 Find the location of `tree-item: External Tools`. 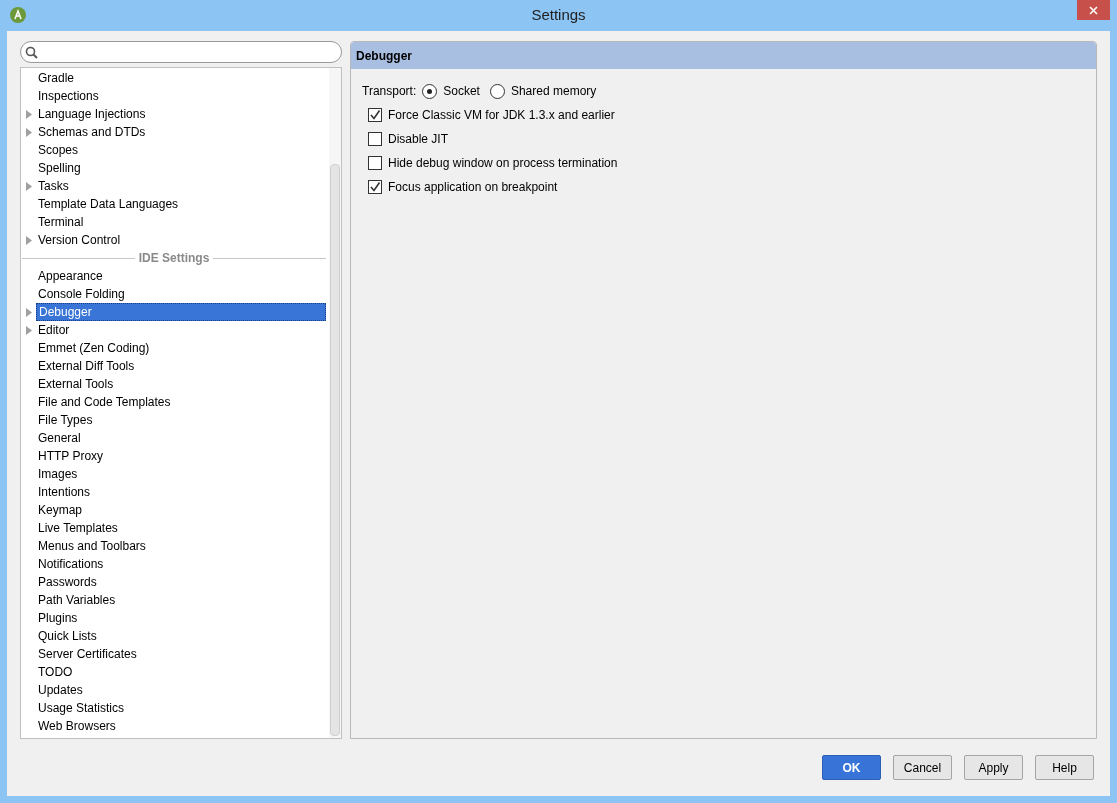

tree-item: External Tools is located at coordinates (181, 384).